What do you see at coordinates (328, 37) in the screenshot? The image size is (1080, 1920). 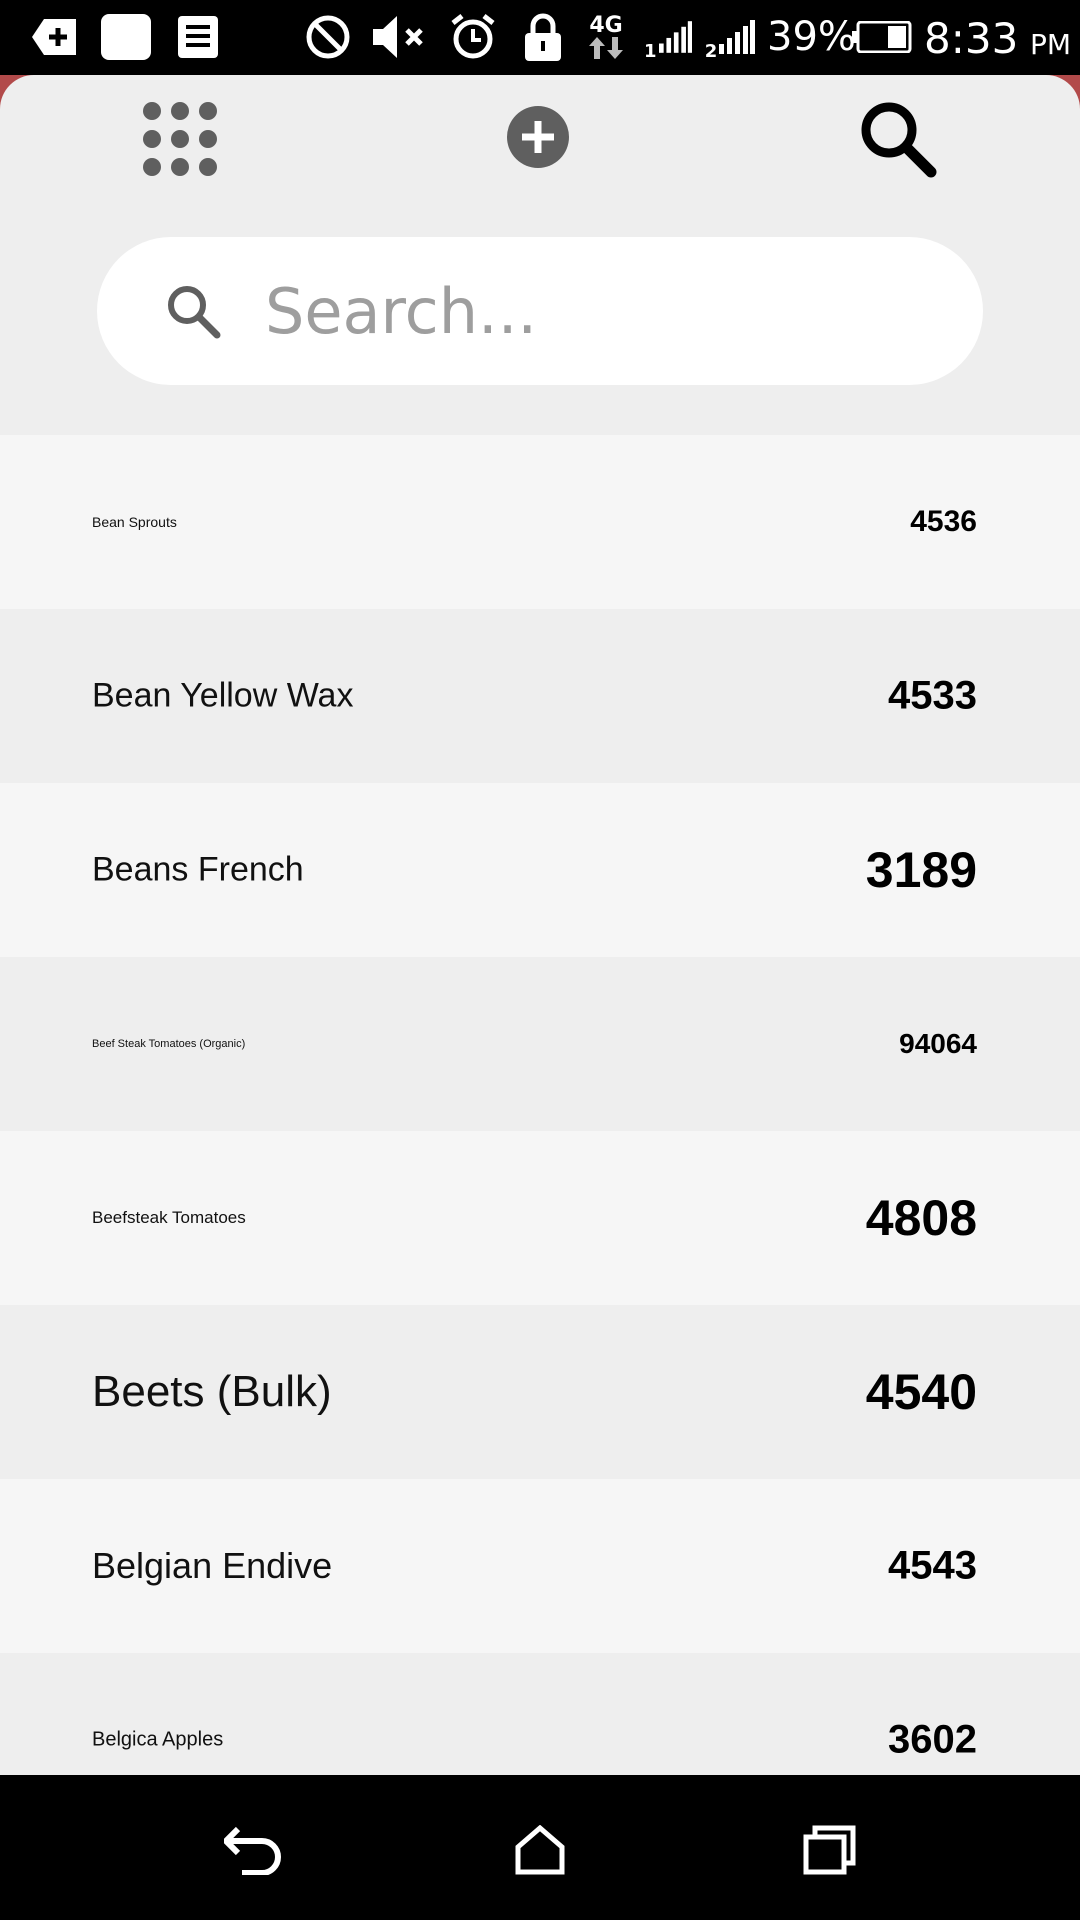 I see `do-not-disturb-icon` at bounding box center [328, 37].